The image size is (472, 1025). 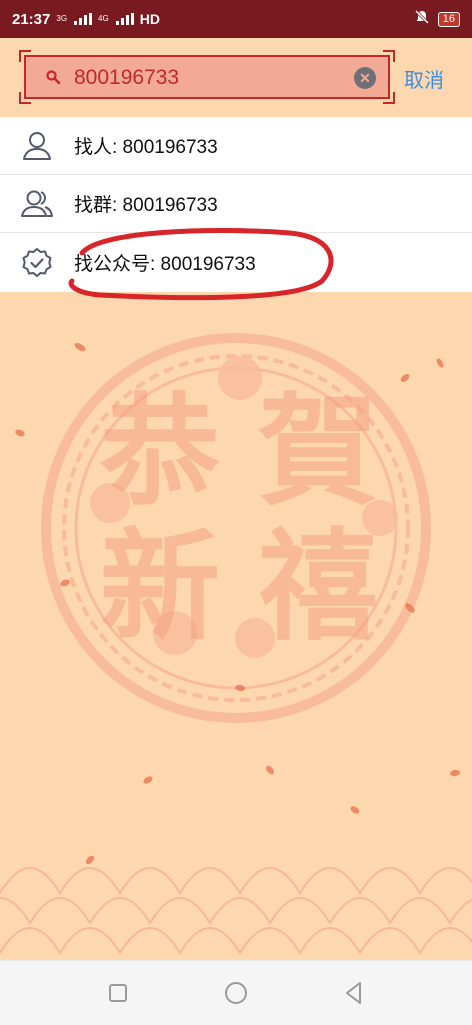 I want to click on seal-char: 恭, so click(x=160, y=451).